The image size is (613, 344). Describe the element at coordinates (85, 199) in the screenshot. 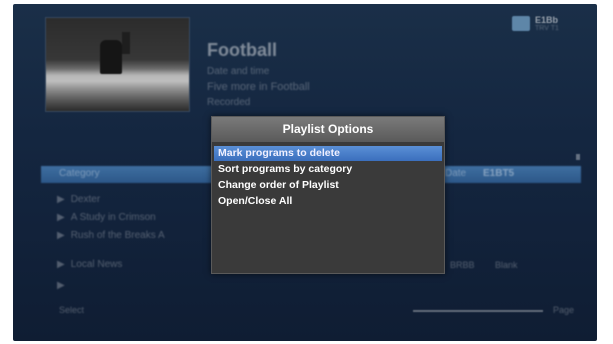

I see `row-title: Dexter` at that location.